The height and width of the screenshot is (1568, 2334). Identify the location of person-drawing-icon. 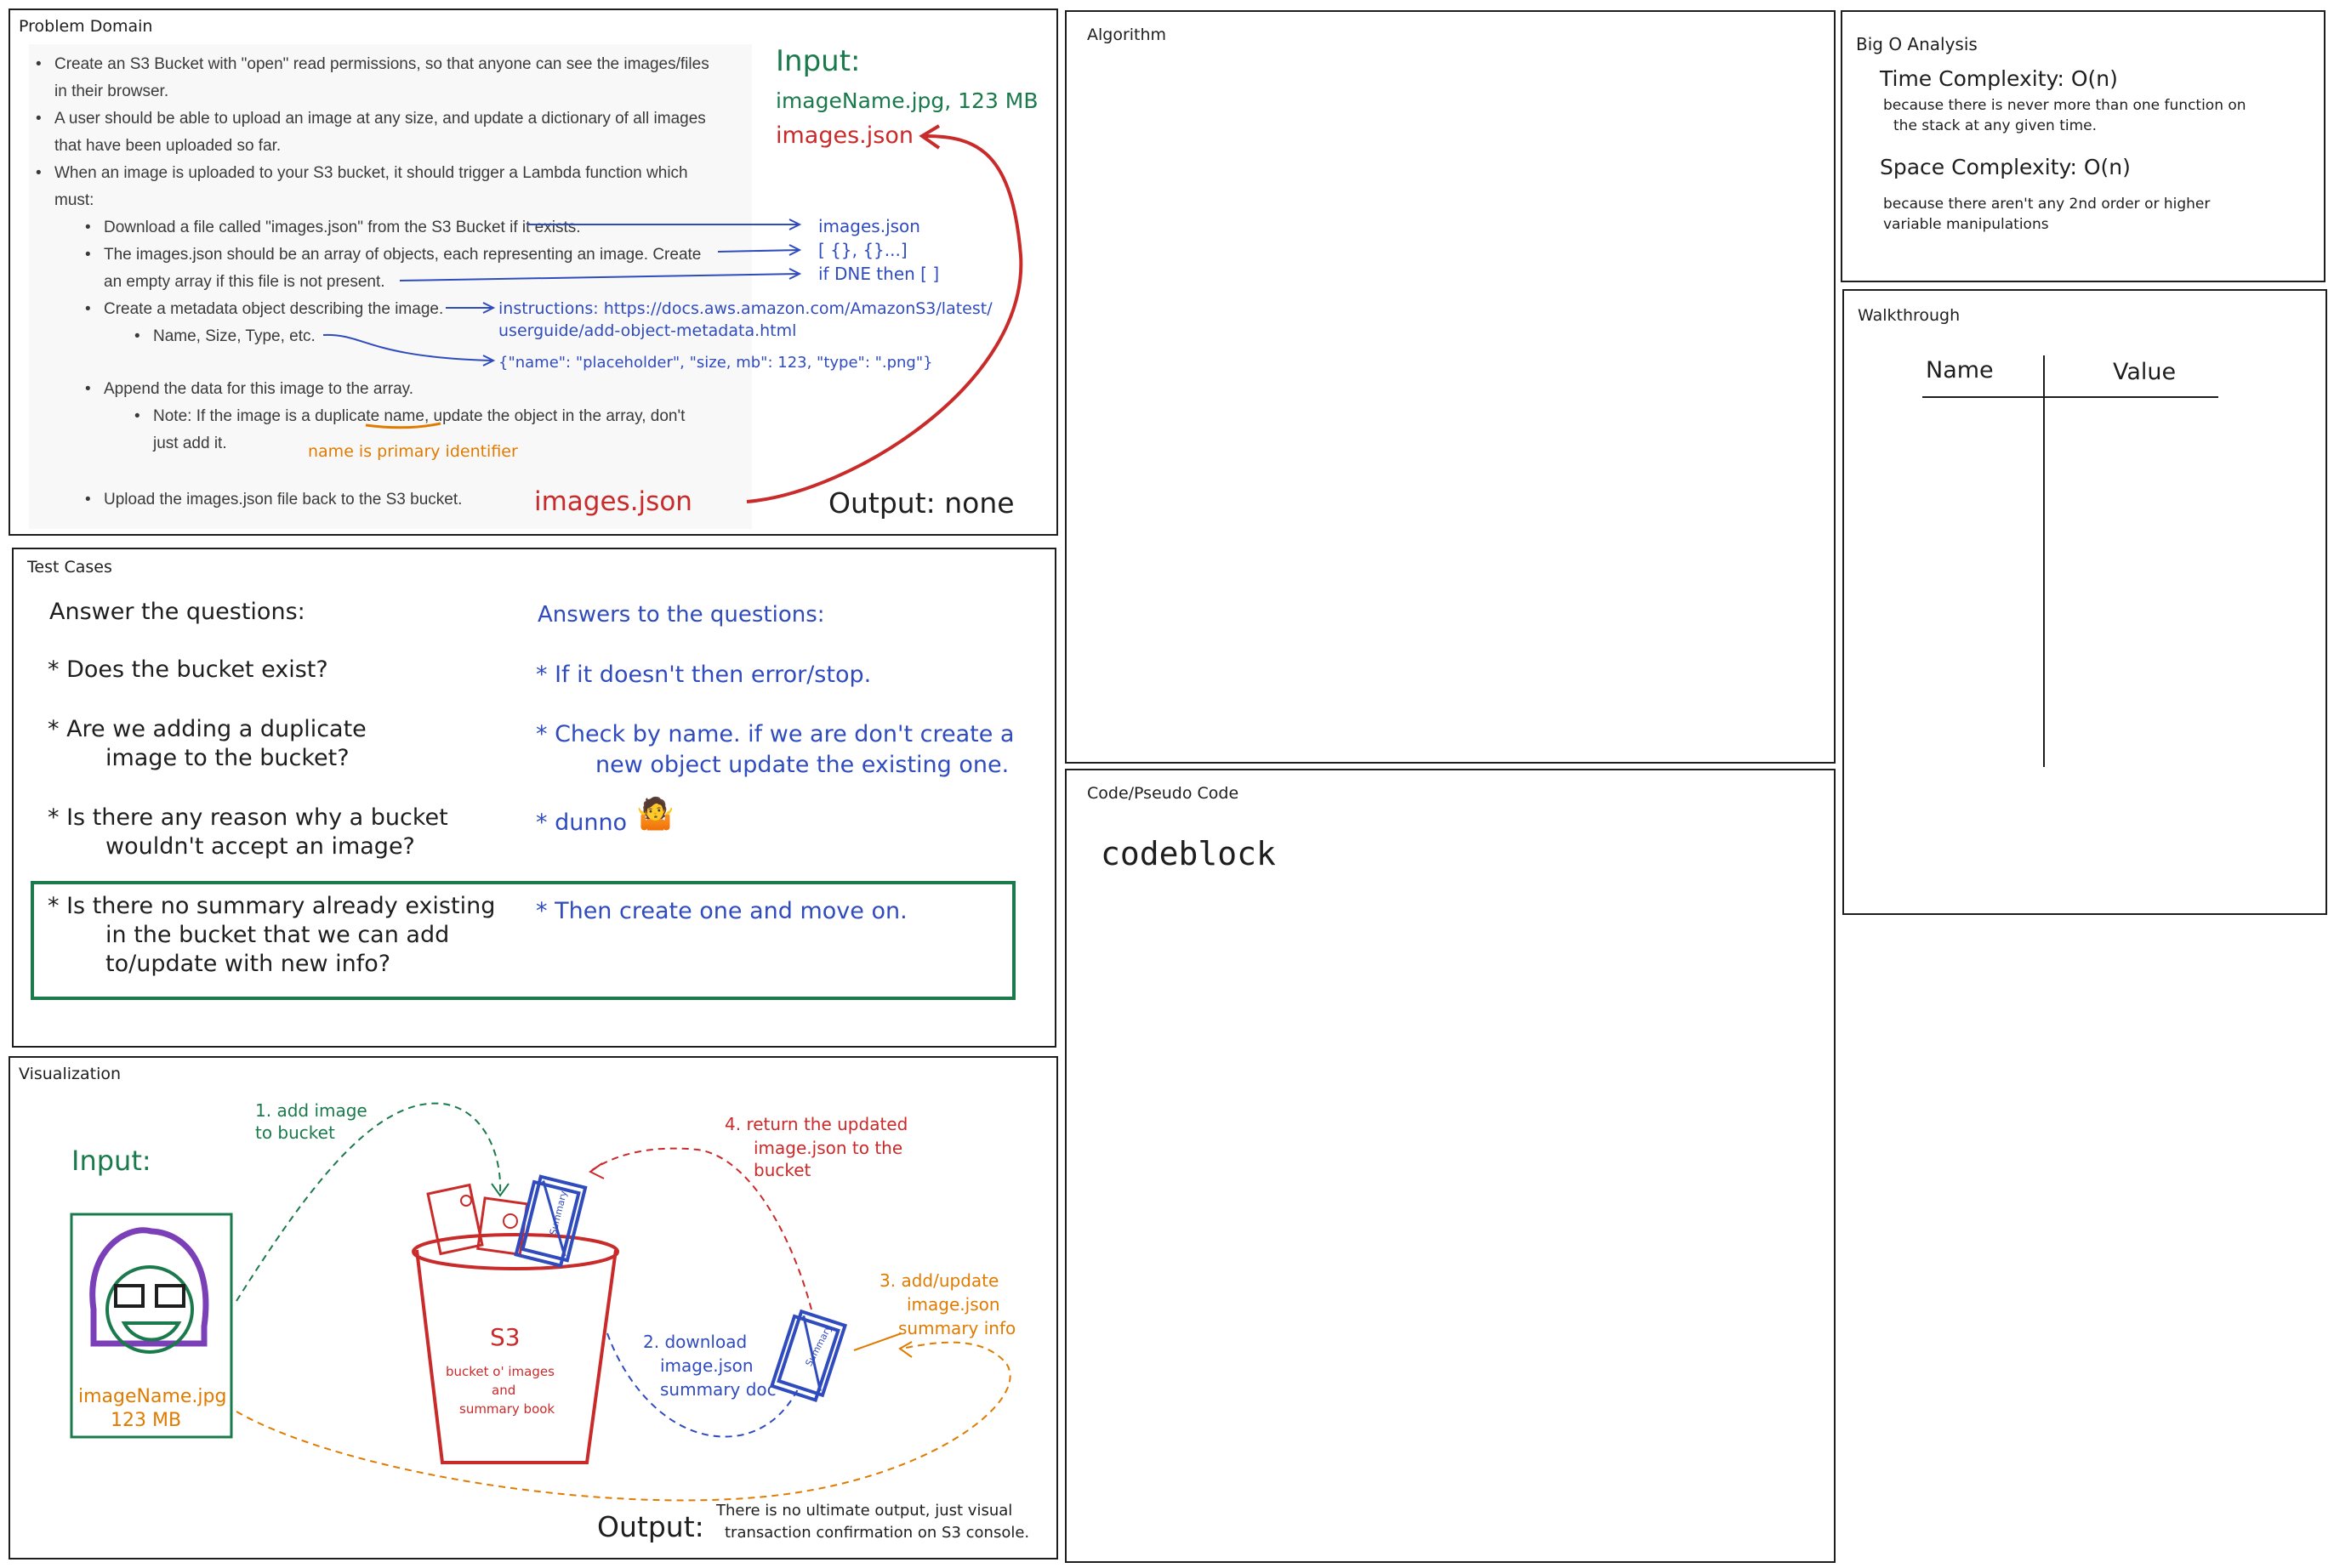
(149, 1290).